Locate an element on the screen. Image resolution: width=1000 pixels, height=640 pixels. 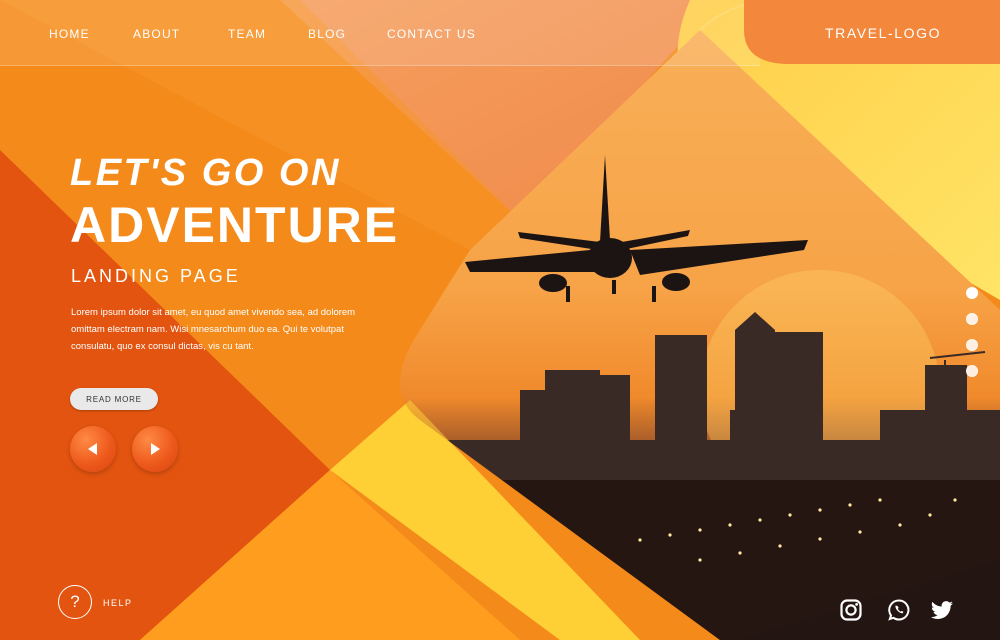
nav-contact-us: CONTACT US is located at coordinates (431, 34).